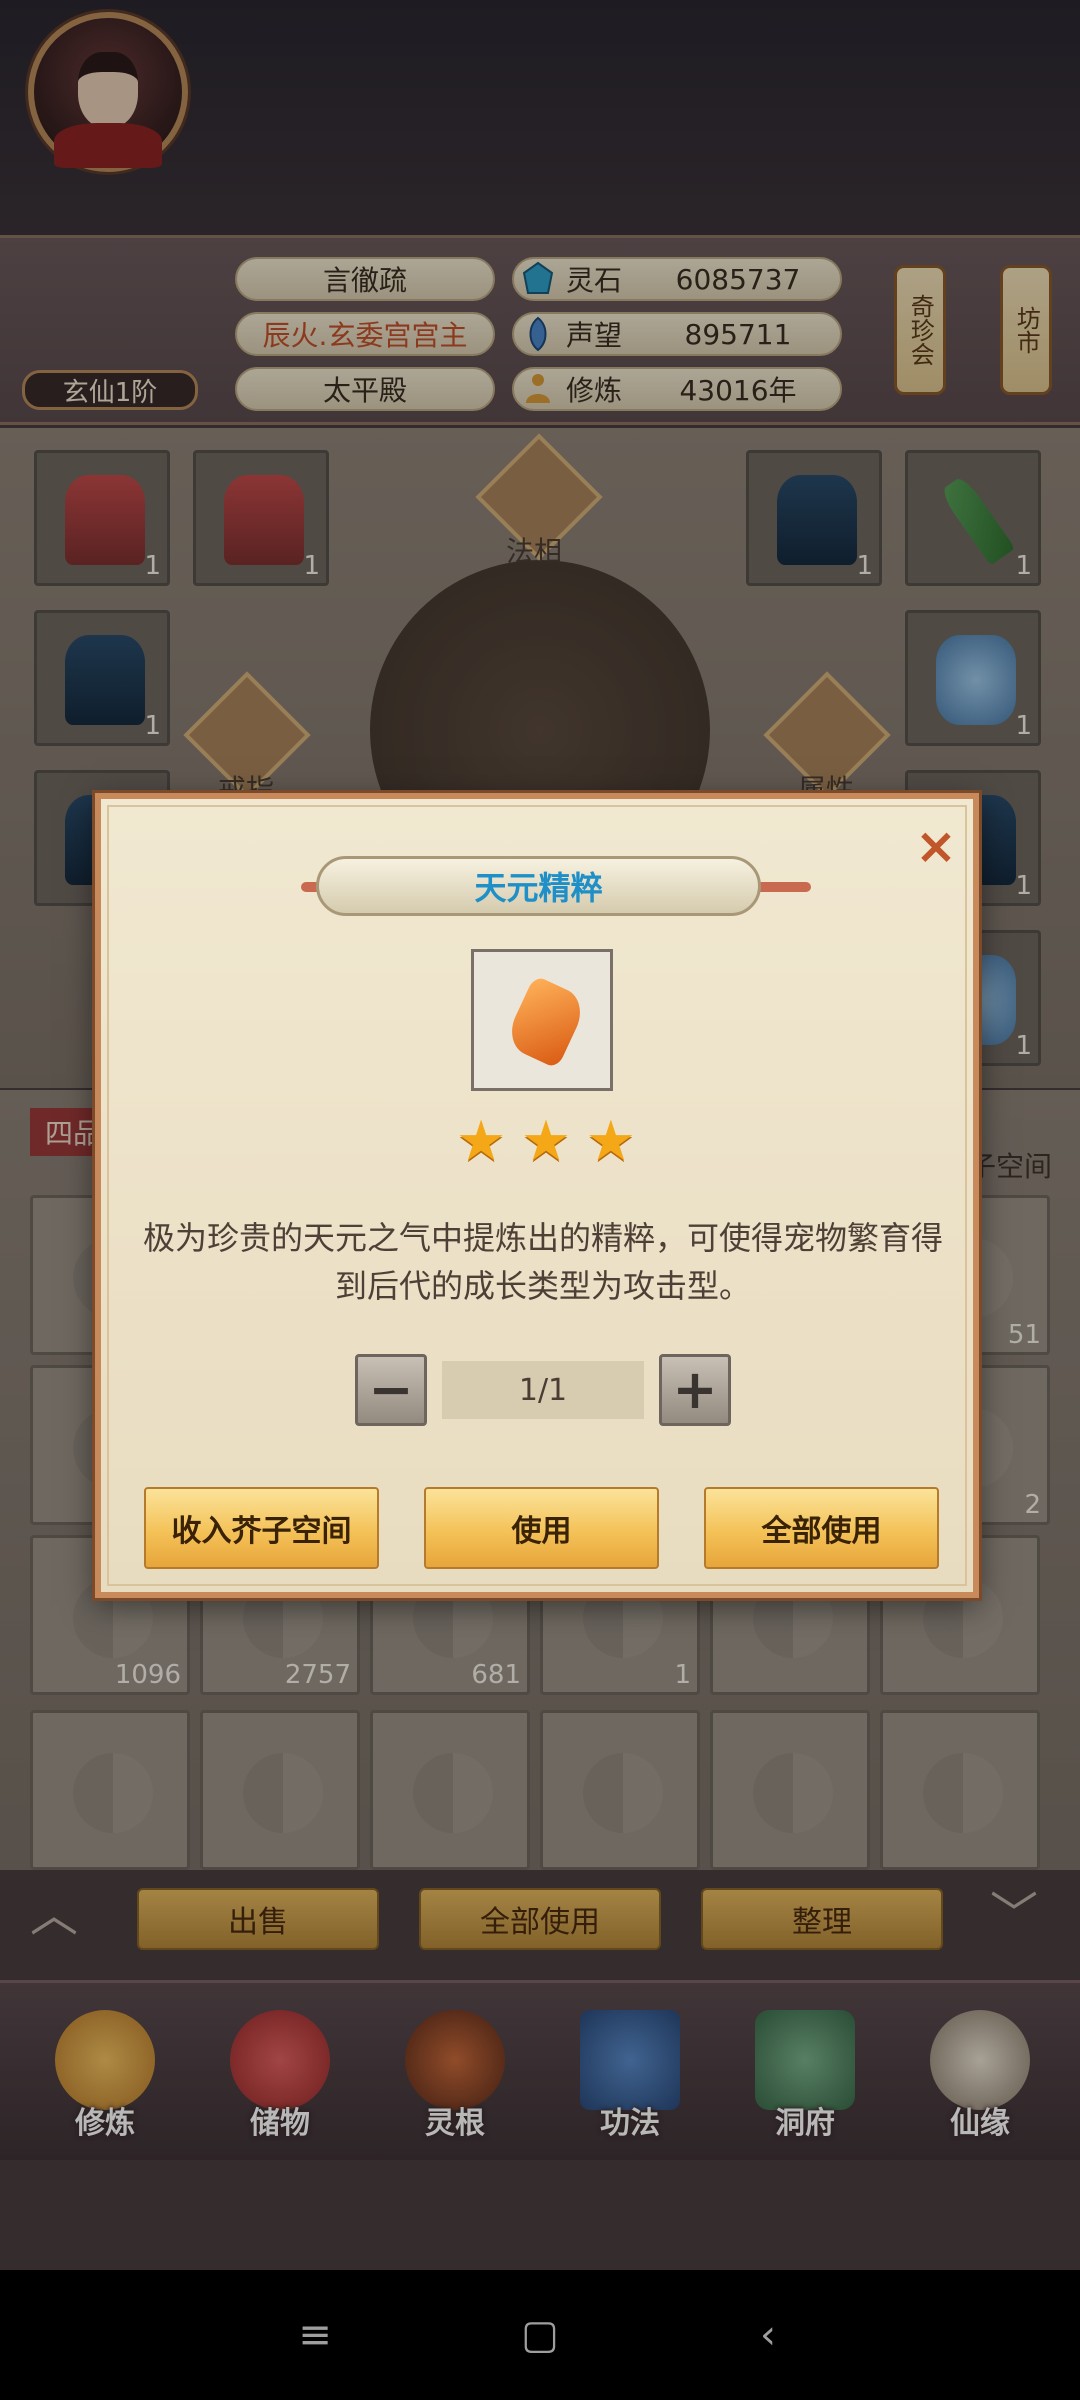 Image resolution: width=1080 pixels, height=2400 pixels. Describe the element at coordinates (543, 1390) in the screenshot. I see `quantity-display: 1/1` at that location.